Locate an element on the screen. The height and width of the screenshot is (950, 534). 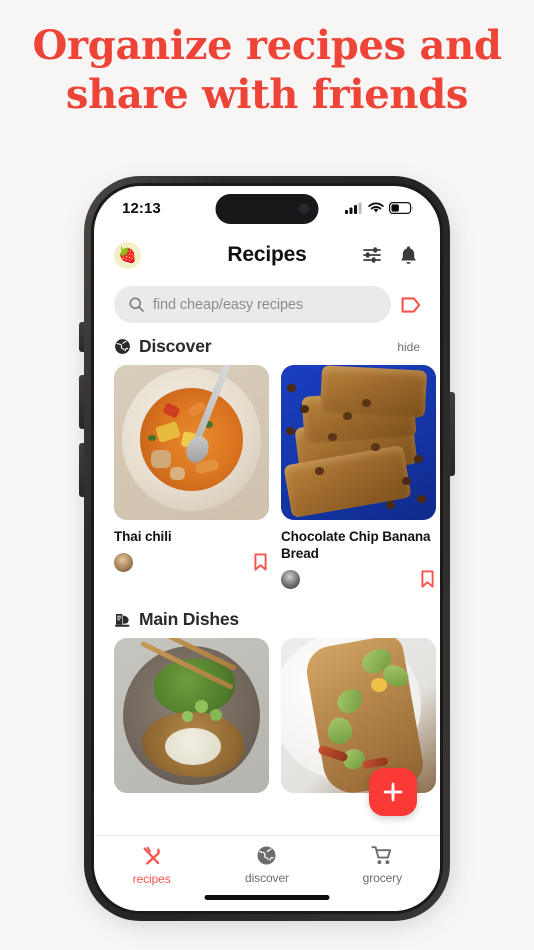
search-input: find cheap/easy recipes is located at coordinates (252, 304).